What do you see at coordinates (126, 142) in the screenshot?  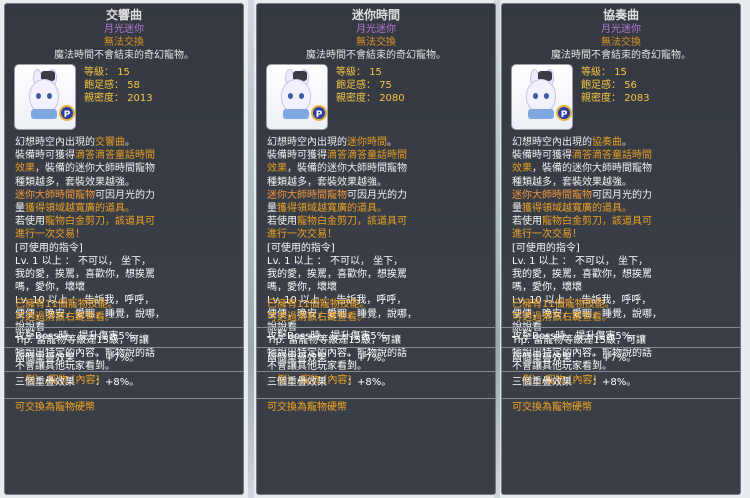 I see `body-line: 幻想時空內出現的交響曲。` at bounding box center [126, 142].